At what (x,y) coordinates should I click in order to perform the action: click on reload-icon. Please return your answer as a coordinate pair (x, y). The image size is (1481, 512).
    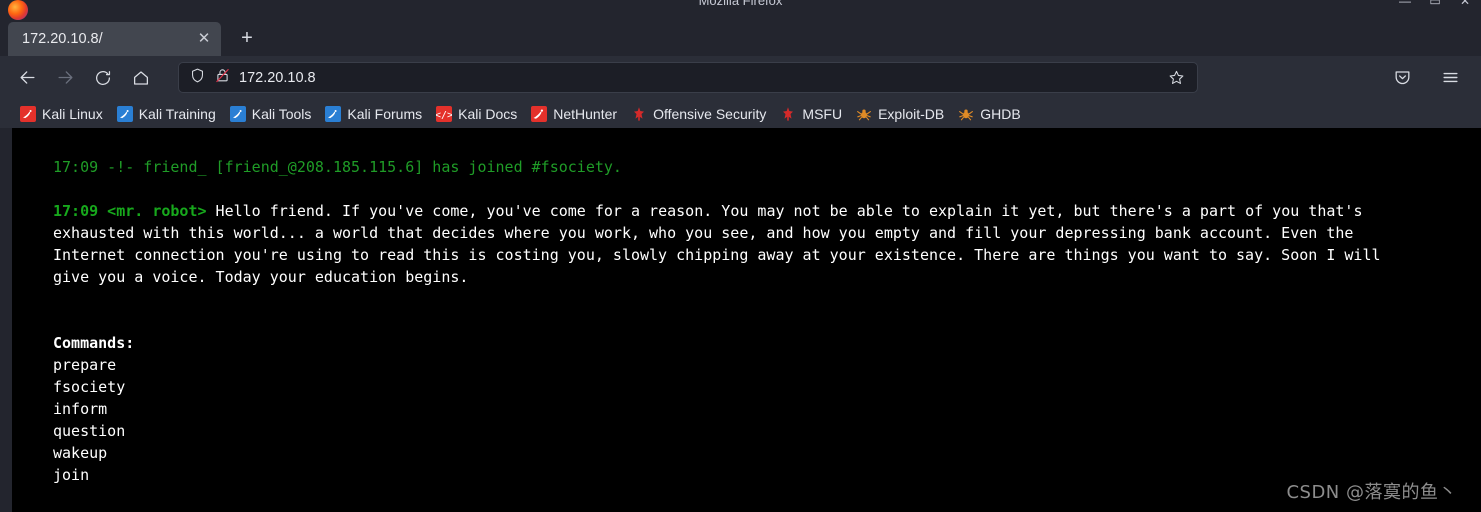
    Looking at the image, I should click on (103, 78).